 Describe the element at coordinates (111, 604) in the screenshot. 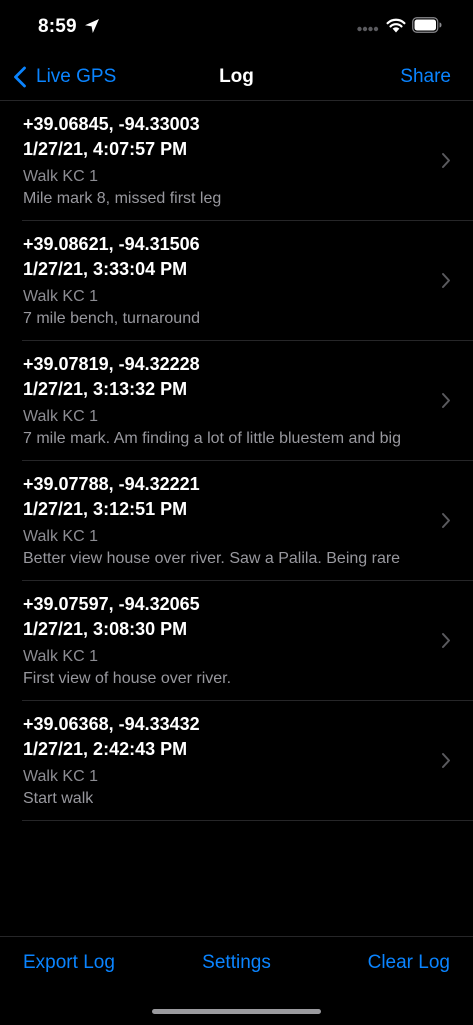

I see `entry-coordinates: +39.07597, -94.32065` at that location.